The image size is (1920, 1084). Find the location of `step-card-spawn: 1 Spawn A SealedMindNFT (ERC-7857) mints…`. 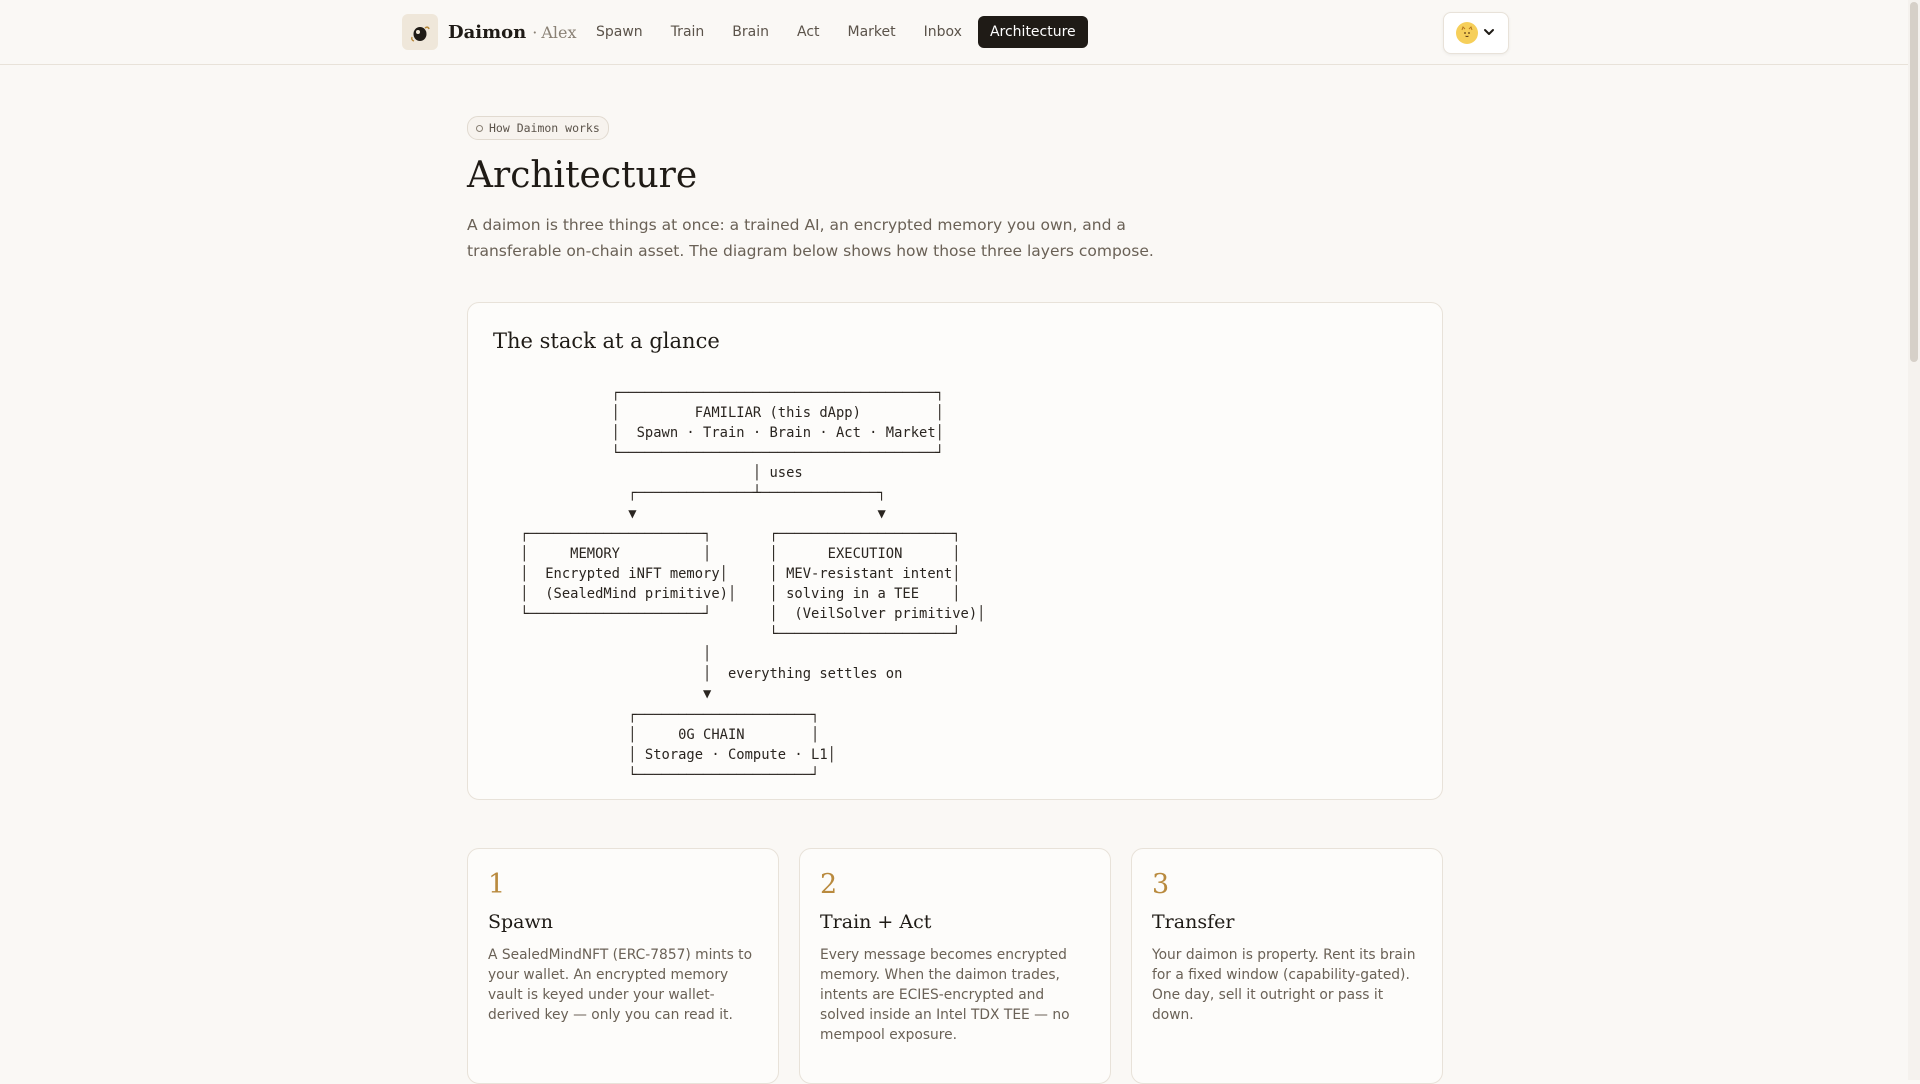

step-card-spawn: 1 Spawn A SealedMindNFT (ERC-7857) mints… is located at coordinates (623, 966).